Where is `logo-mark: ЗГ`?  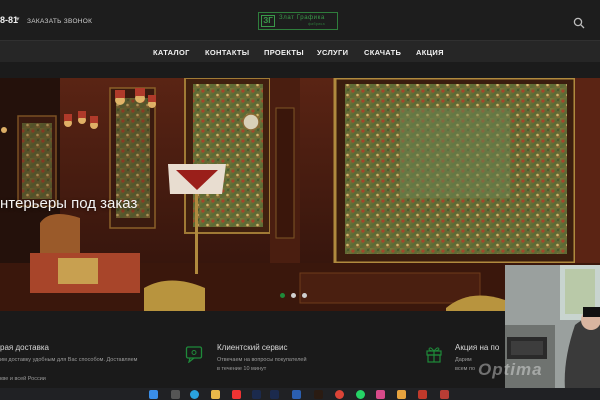 logo-mark: ЗГ is located at coordinates (268, 21).